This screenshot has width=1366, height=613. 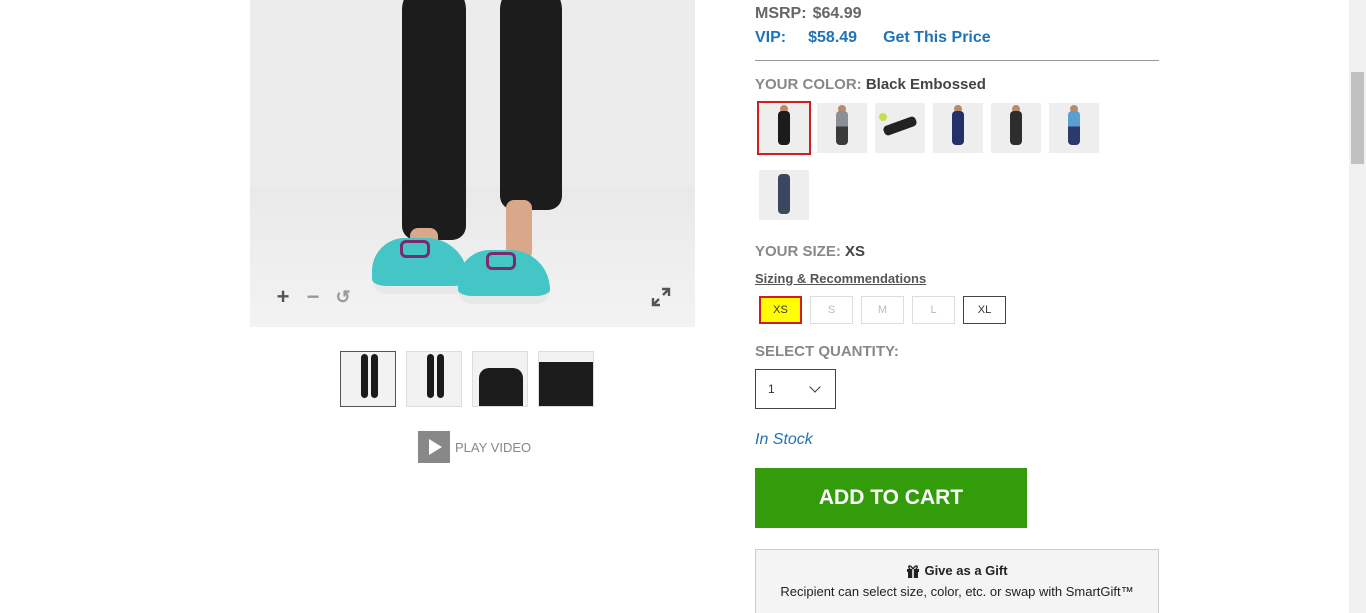 I want to click on vip-value: $58.49, so click(x=833, y=37).